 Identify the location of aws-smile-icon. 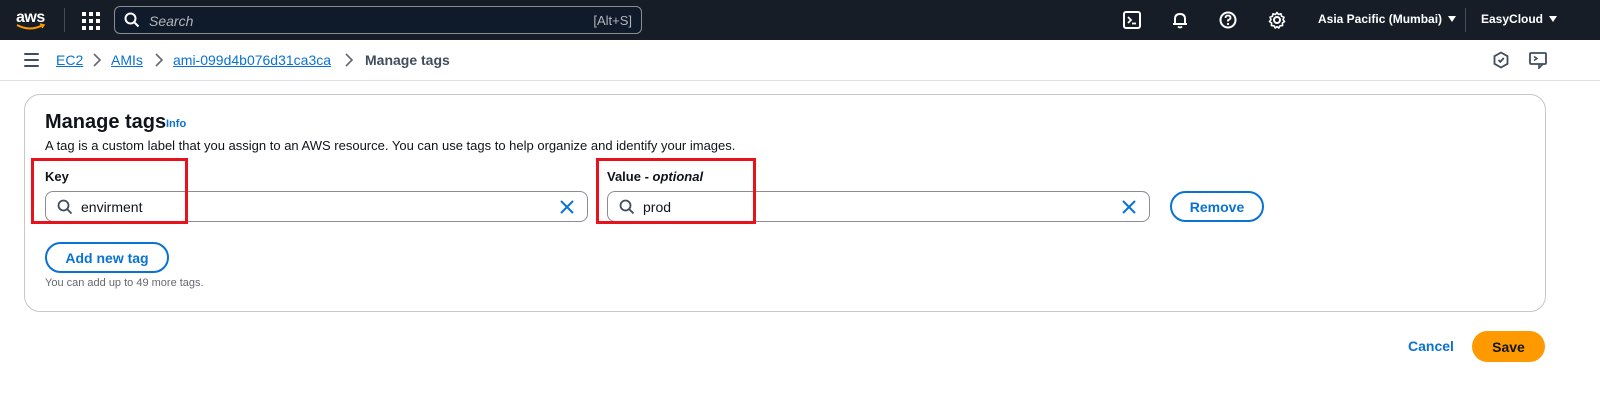
(31, 26).